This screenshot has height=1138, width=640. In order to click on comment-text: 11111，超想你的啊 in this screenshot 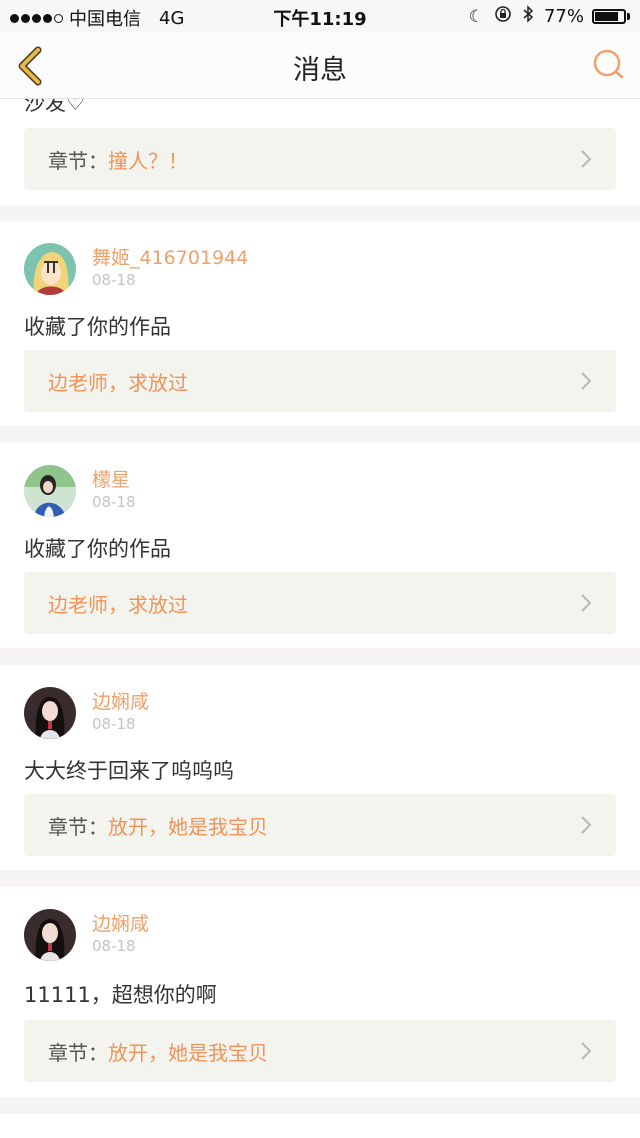, I will do `click(120, 995)`.